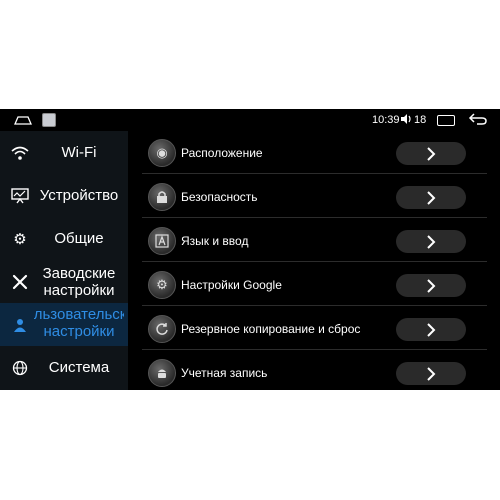 This screenshot has height=500, width=500. I want to click on settings-row-google: ⚙ Настройки Google, so click(314, 284).